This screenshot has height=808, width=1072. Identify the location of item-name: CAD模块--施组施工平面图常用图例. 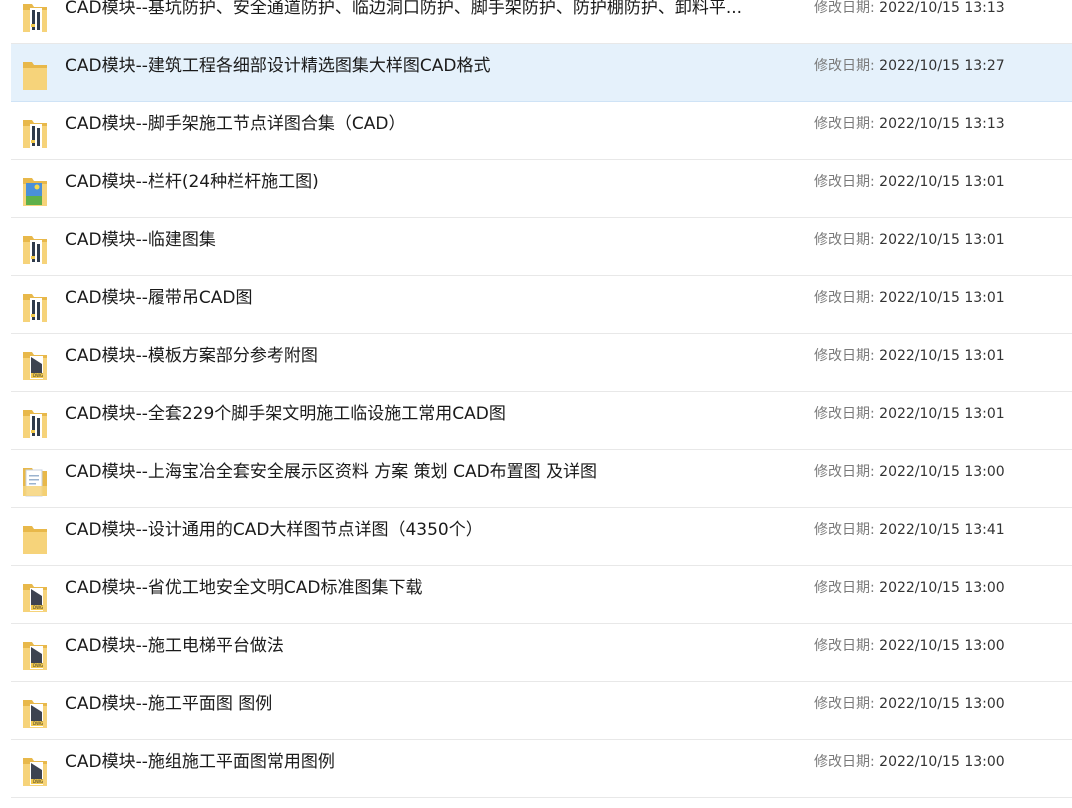
(200, 759).